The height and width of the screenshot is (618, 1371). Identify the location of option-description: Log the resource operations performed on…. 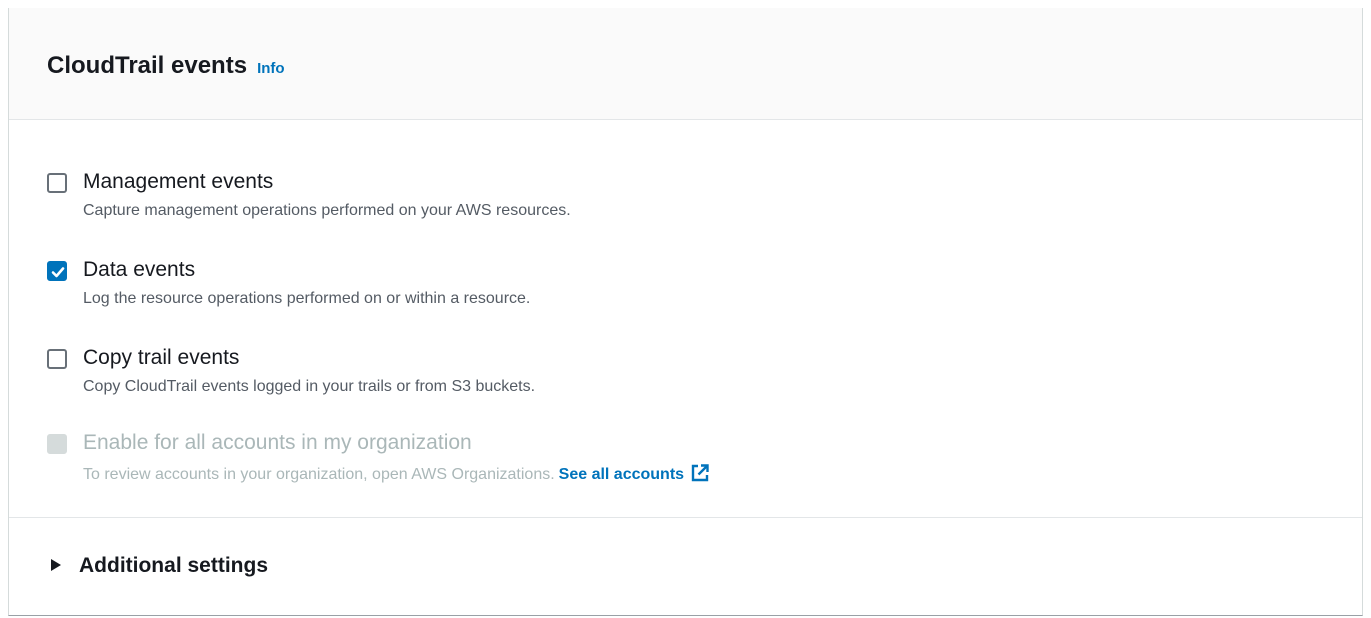
(307, 298).